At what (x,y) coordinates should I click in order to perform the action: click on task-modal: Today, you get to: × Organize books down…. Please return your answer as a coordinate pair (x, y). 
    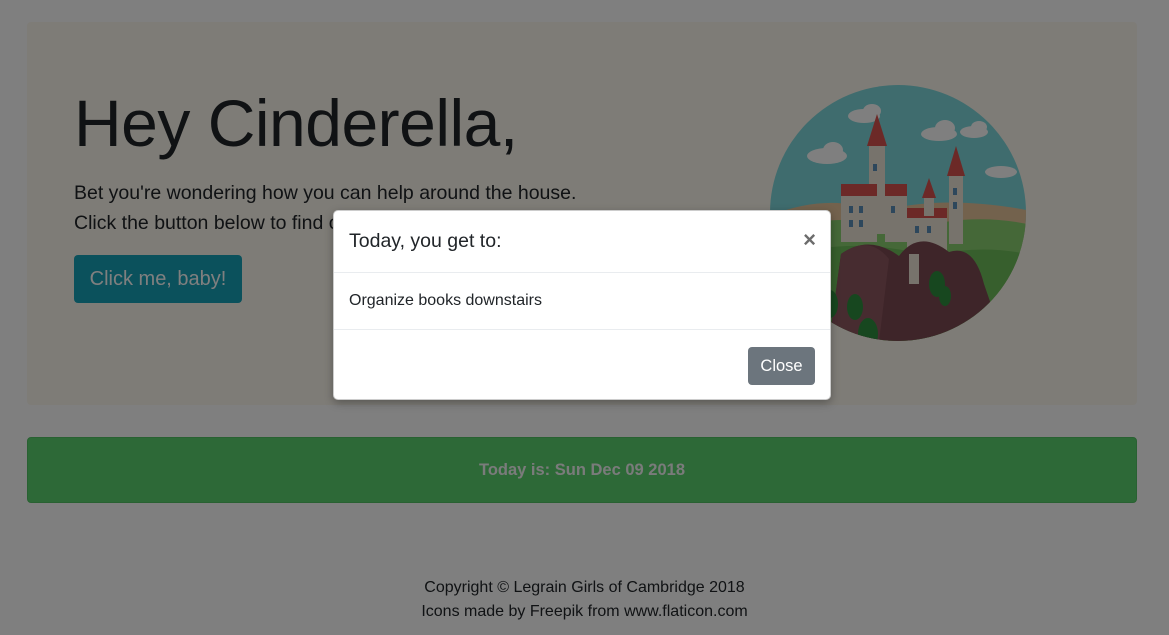
    Looking at the image, I should click on (582, 305).